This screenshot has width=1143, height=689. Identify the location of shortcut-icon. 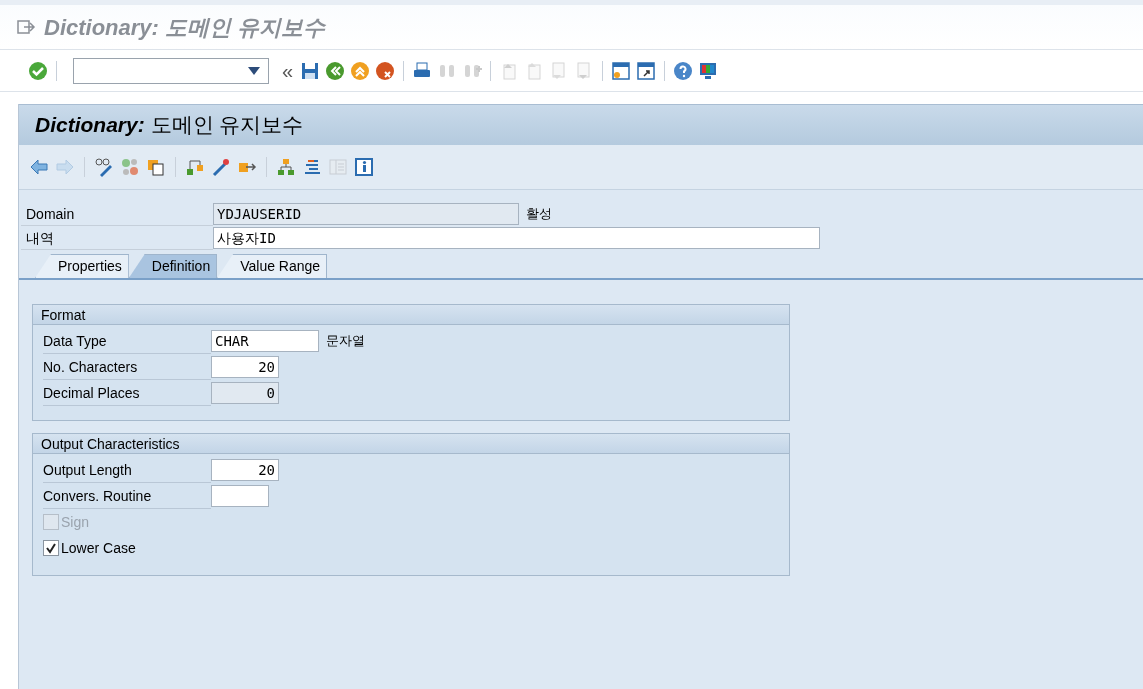
(646, 70).